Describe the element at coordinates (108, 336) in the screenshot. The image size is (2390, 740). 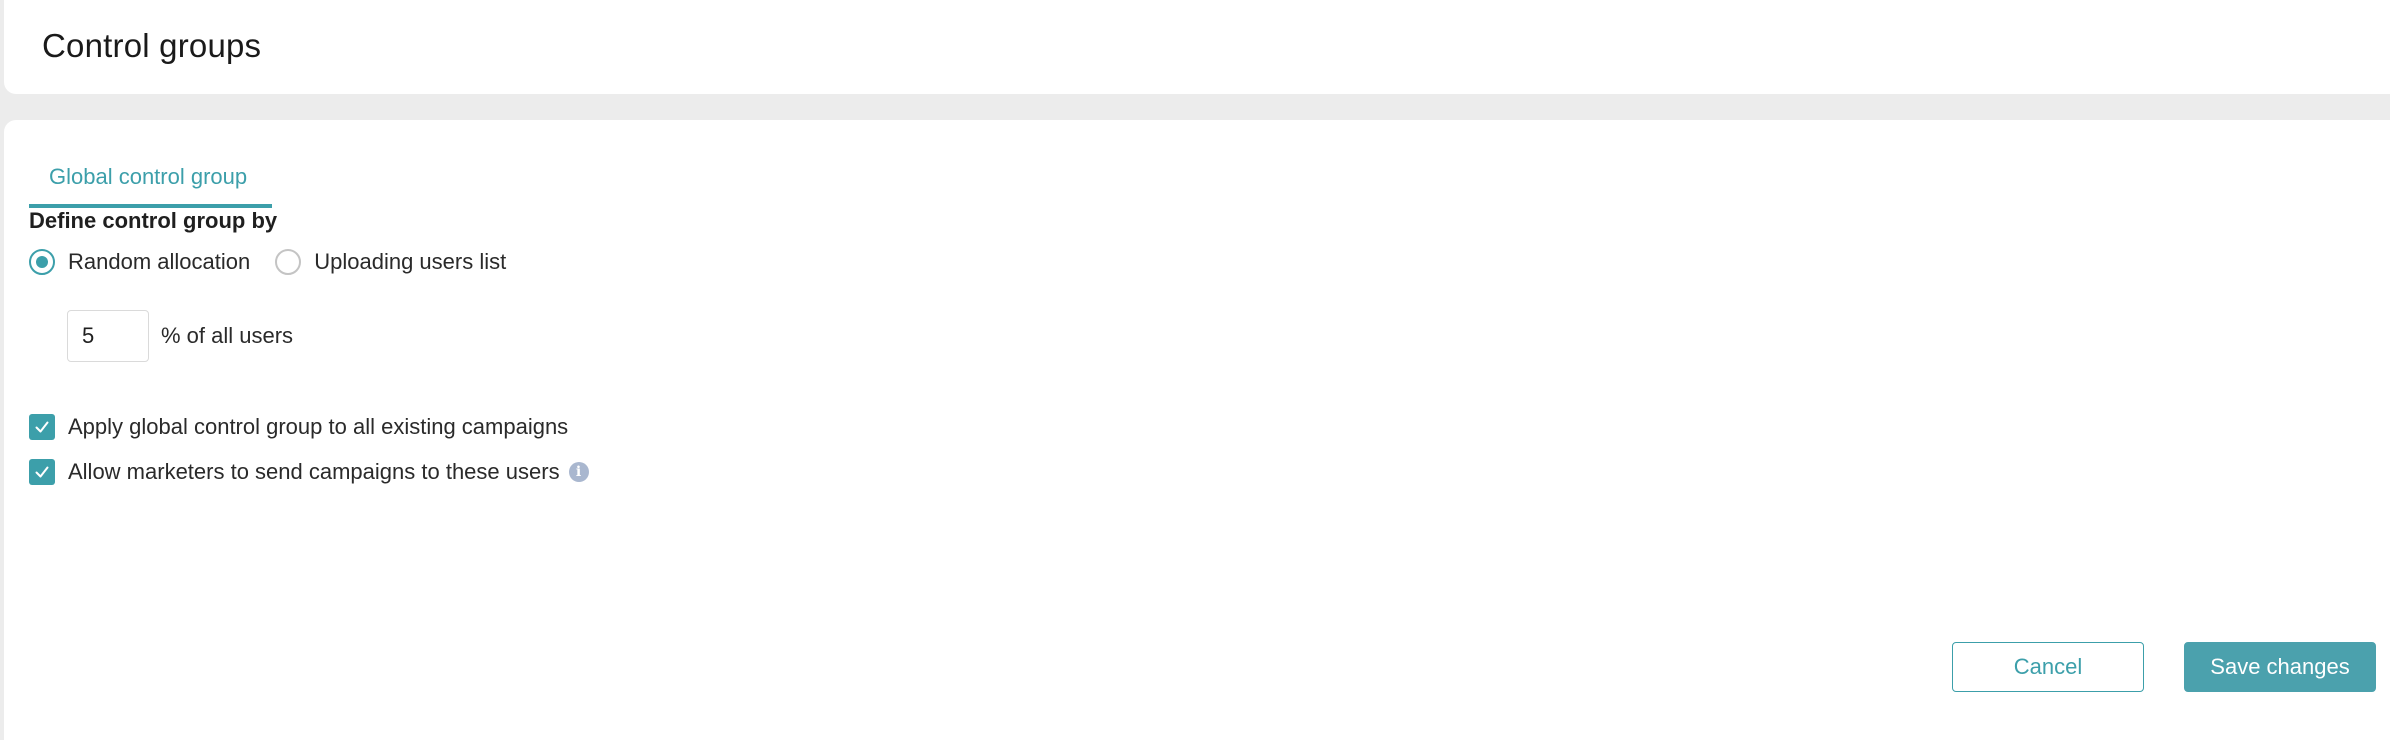
I see `percent-input` at that location.